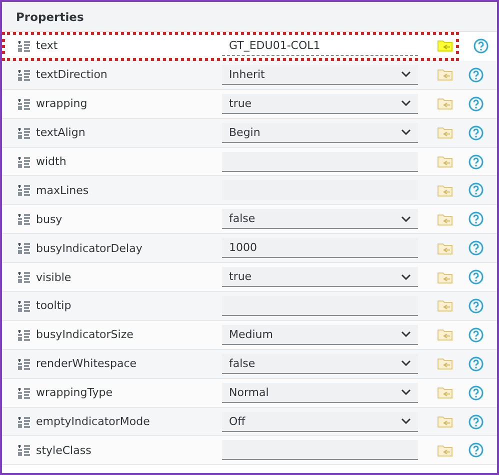  Describe the element at coordinates (54, 277) in the screenshot. I see `property-name: visible` at that location.